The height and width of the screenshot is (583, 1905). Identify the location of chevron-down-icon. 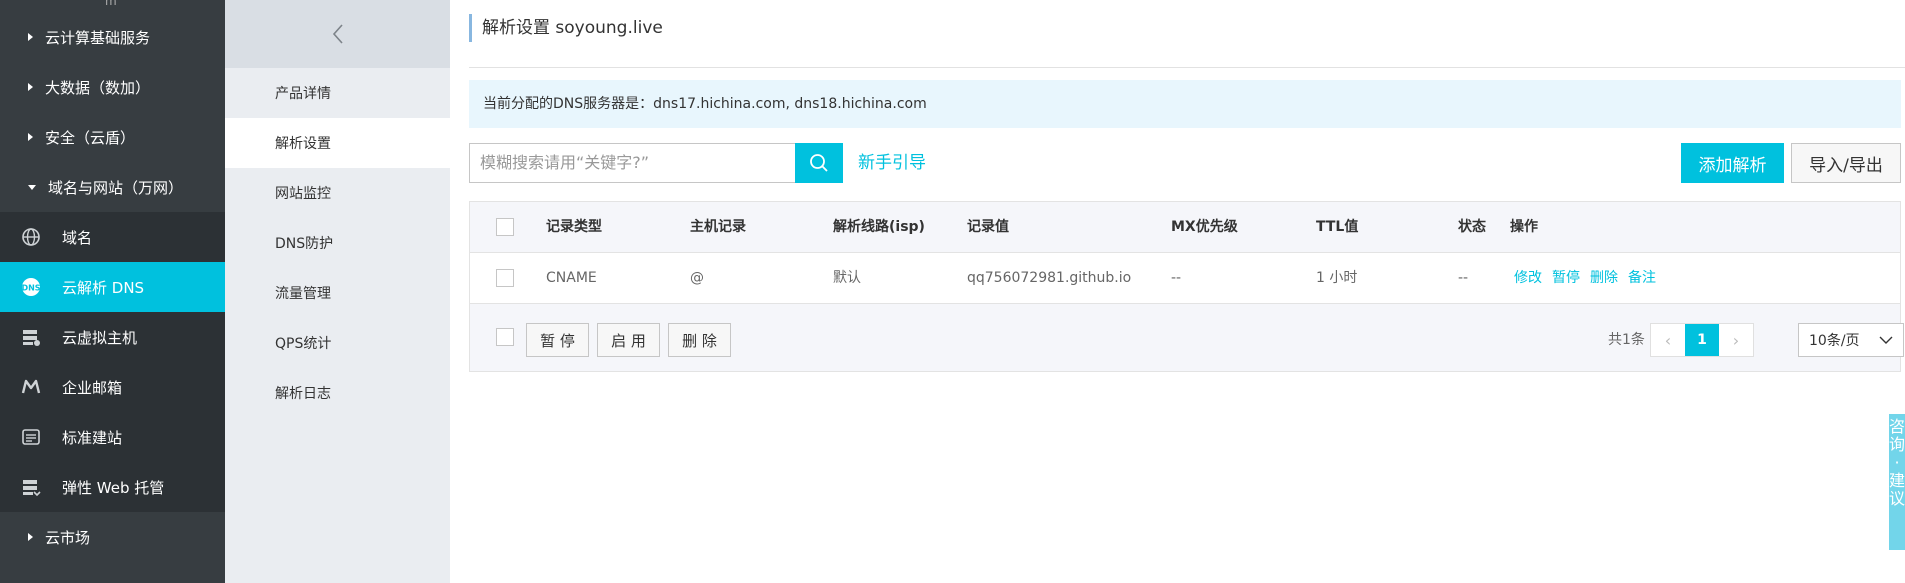
(1886, 340).